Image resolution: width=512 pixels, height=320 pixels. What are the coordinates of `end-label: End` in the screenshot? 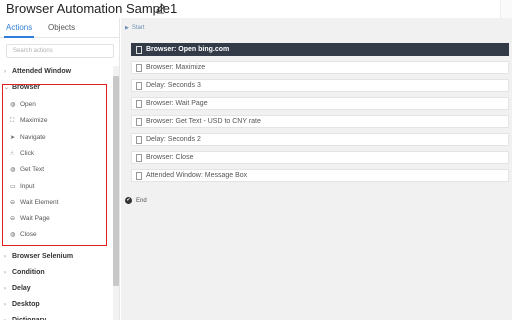 It's located at (141, 201).